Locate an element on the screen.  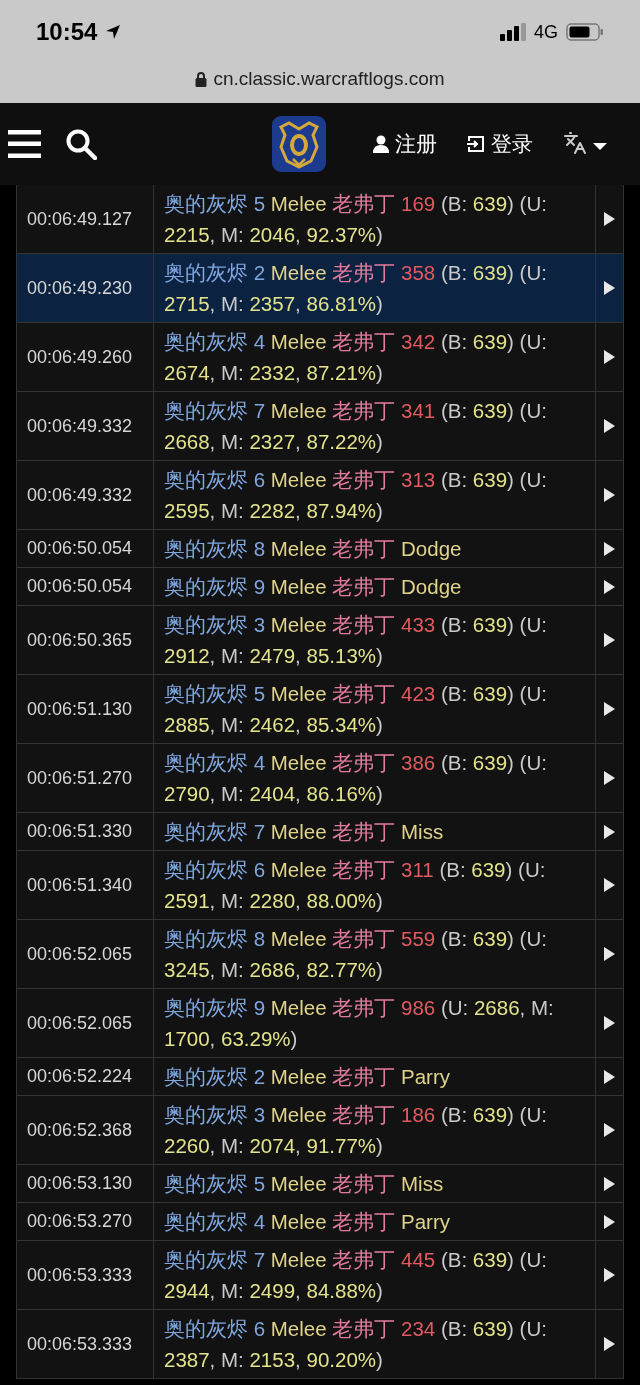
event-row: 00:06:53.130 奥的灰烬 5 Melee 老弗丁 Miss is located at coordinates (320, 1184).